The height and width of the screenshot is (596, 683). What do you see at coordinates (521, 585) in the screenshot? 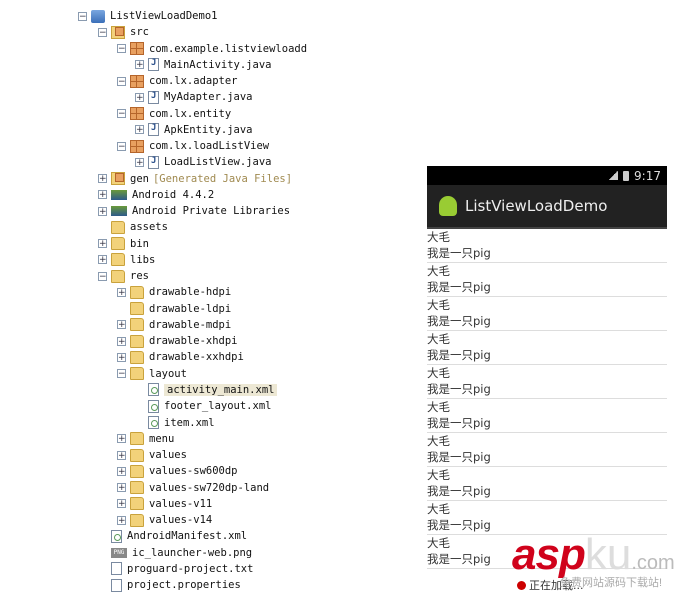
I see `progress-spinner-icon` at bounding box center [521, 585].